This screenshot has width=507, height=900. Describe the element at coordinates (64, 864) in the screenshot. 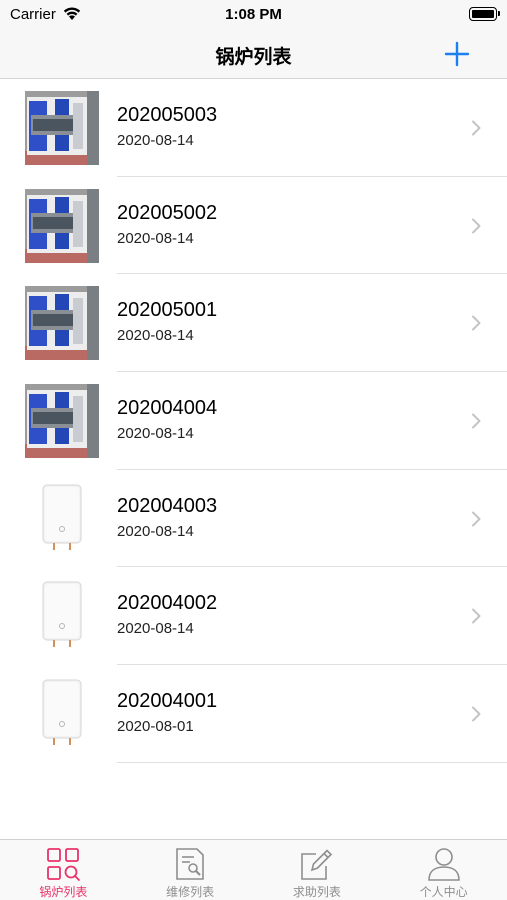

I see `grid-search-icon` at that location.